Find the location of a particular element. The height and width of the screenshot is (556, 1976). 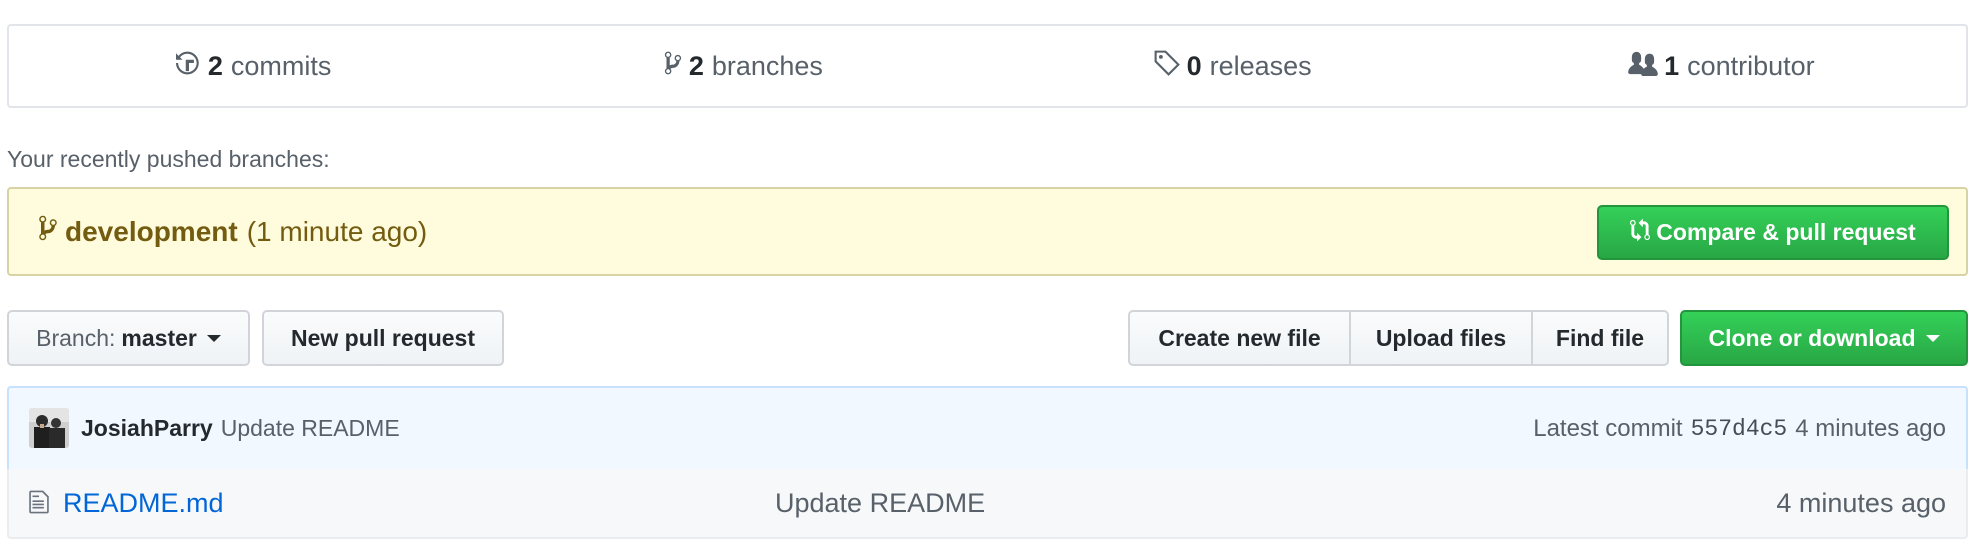

releases-link: 0 releases is located at coordinates (1232, 66).